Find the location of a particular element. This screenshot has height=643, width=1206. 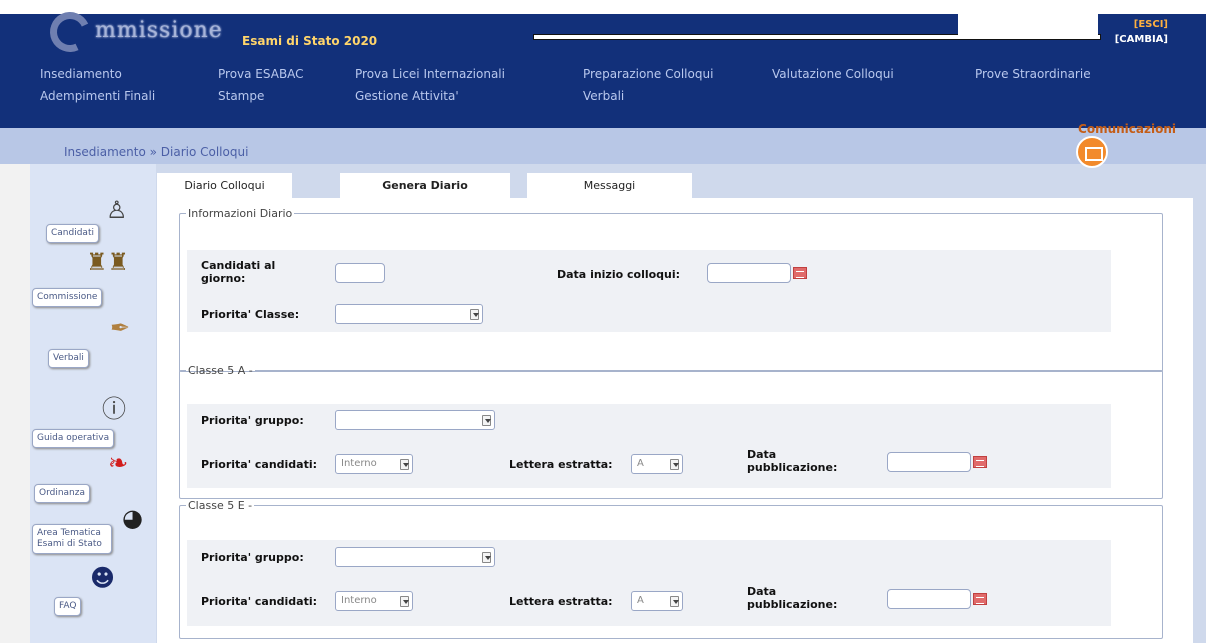

tab-diario-colloqui: Diario Colloqui is located at coordinates (224, 185).